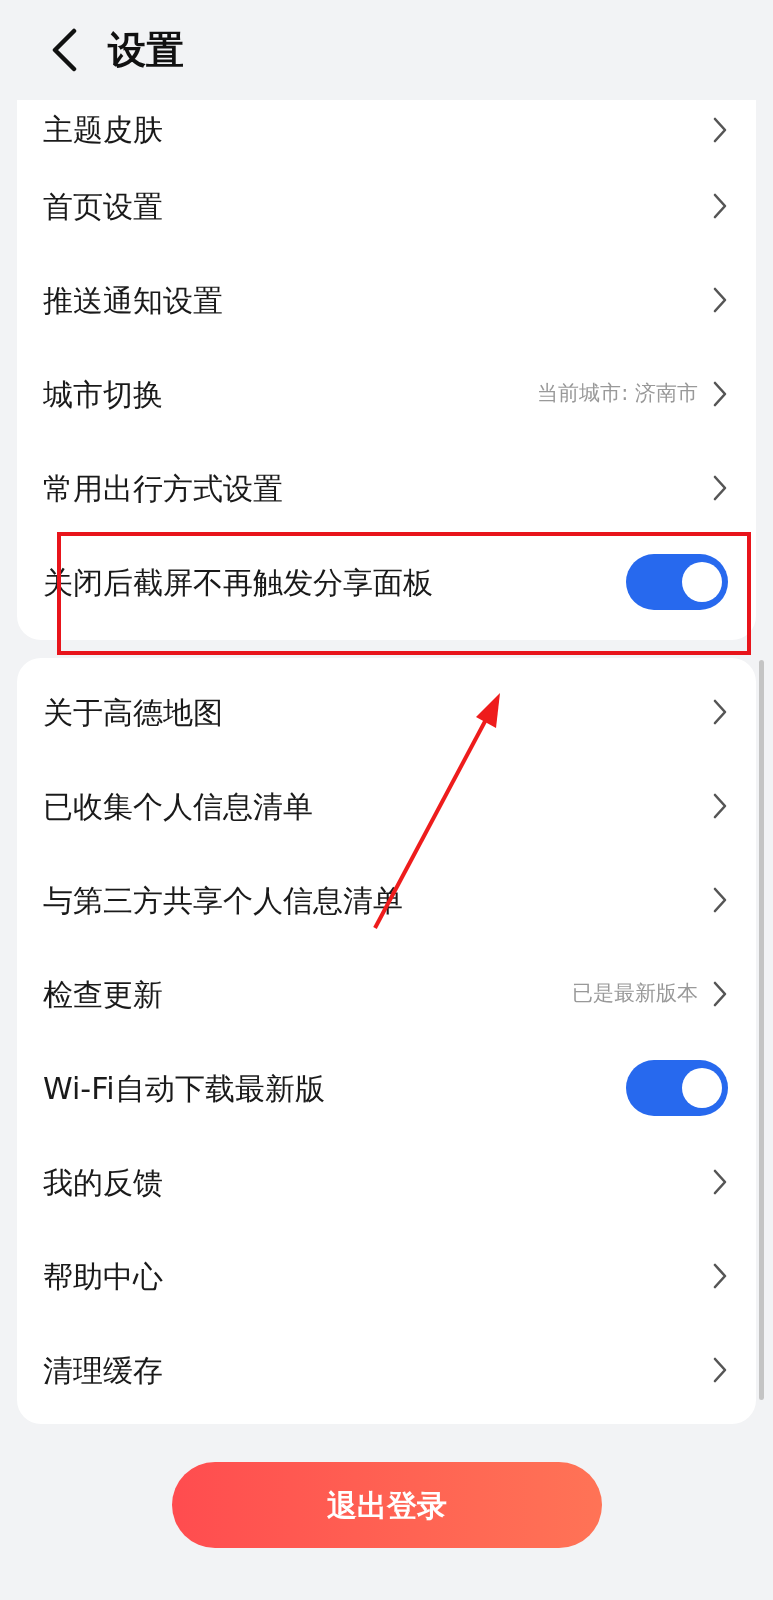 The height and width of the screenshot is (1600, 773). What do you see at coordinates (133, 712) in the screenshot?
I see `setting-label: 关于高德地图` at bounding box center [133, 712].